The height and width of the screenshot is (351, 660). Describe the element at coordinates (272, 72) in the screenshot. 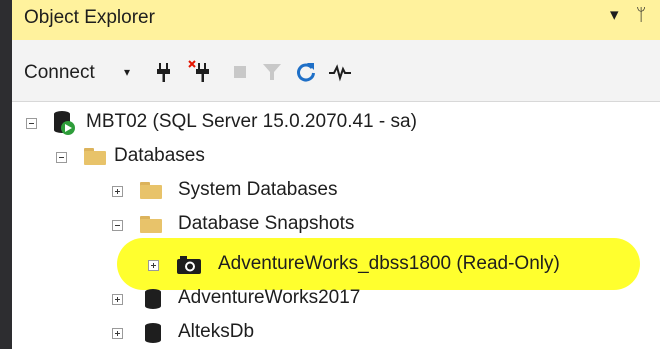

I see `filter-icon` at that location.